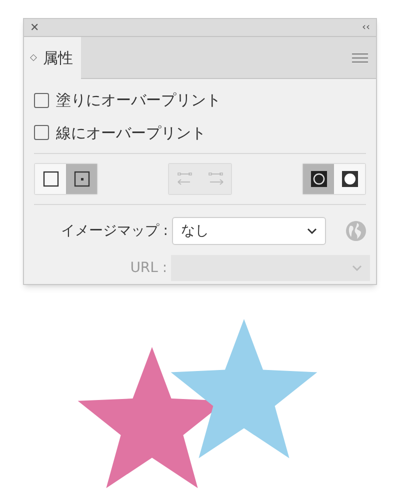  I want to click on square-icon, so click(51, 179).